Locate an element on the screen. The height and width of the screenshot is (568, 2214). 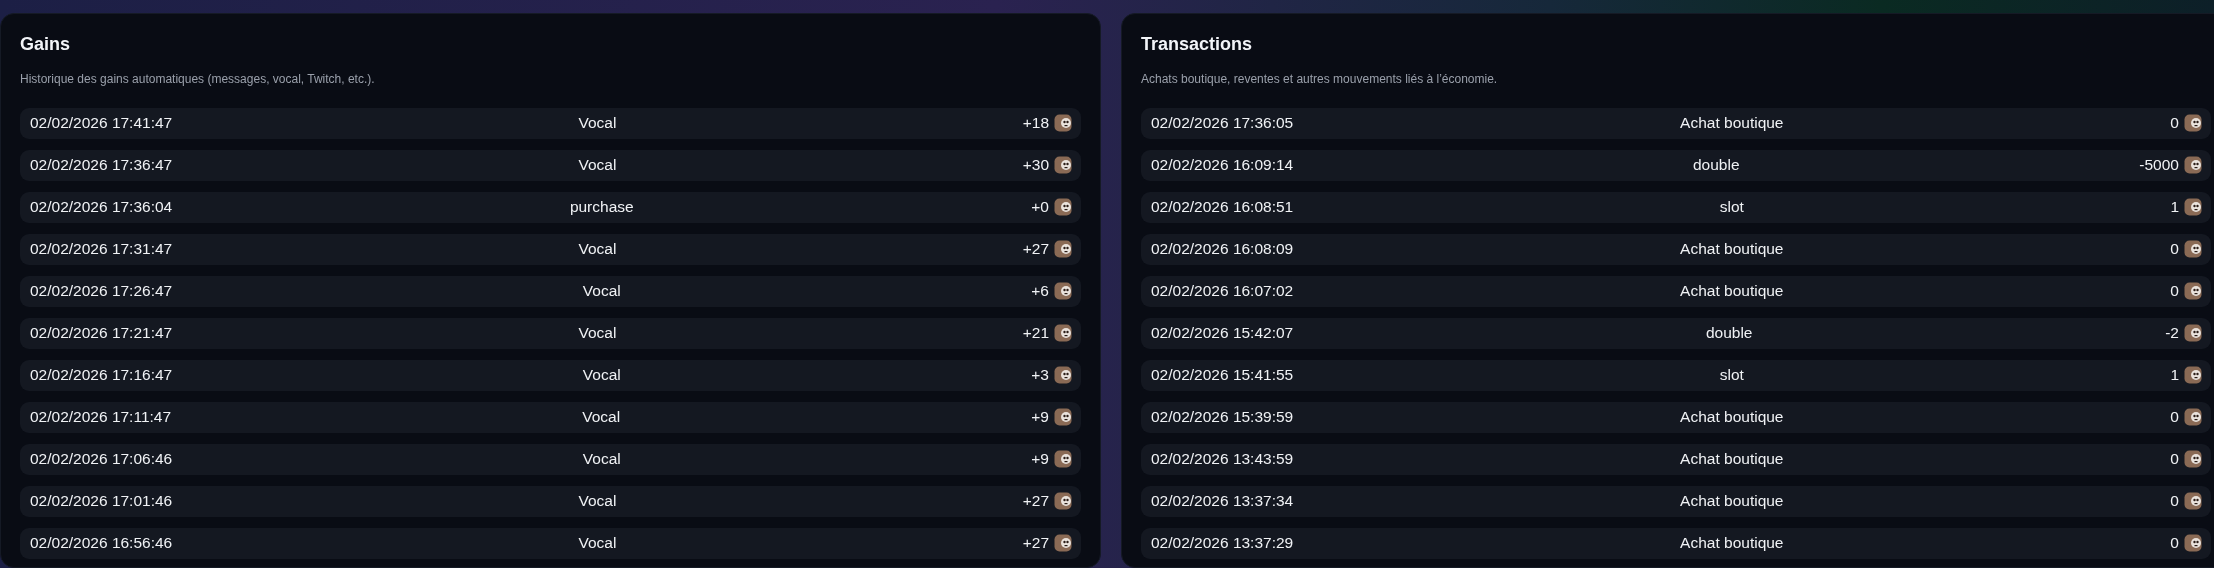
row-date: 02/02/2026 17:36:47 is located at coordinates (101, 165).